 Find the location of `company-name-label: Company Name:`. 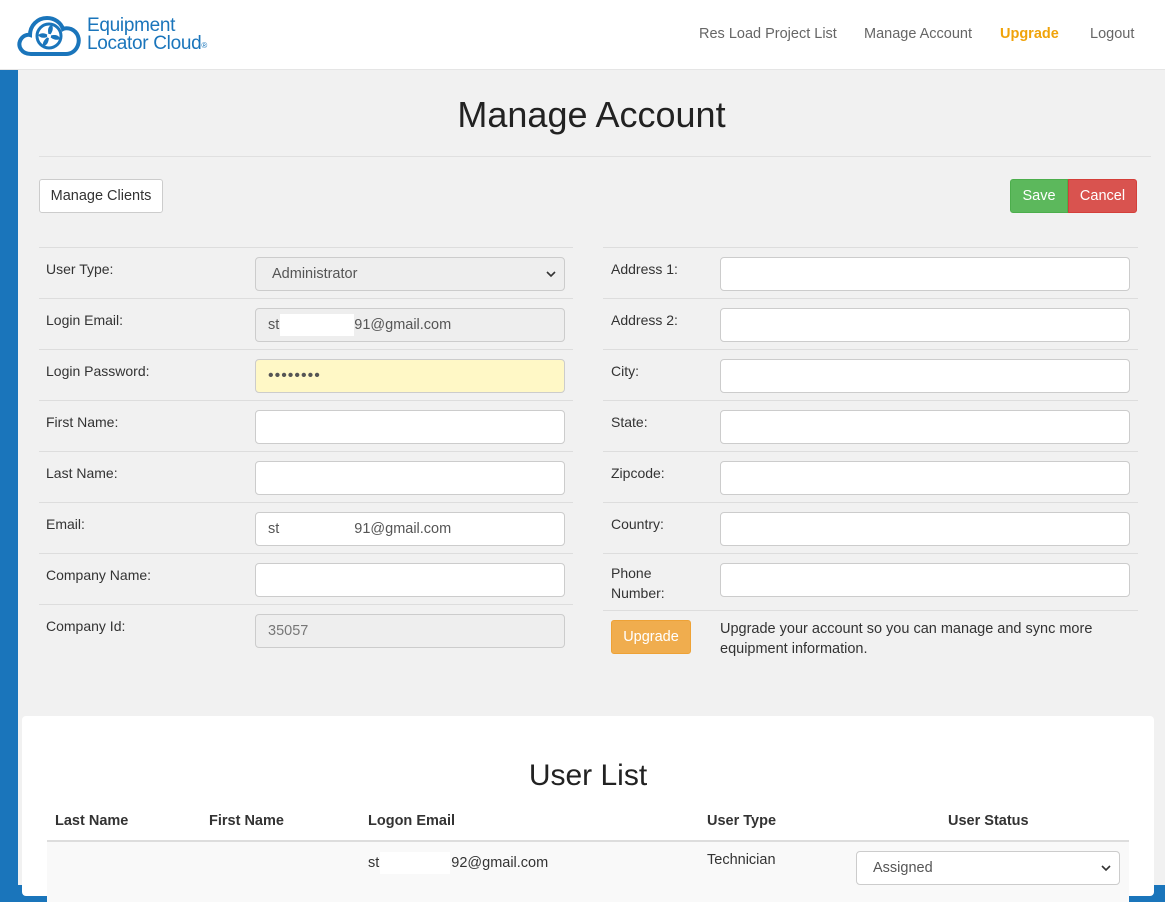

company-name-label: Company Name: is located at coordinates (99, 575).